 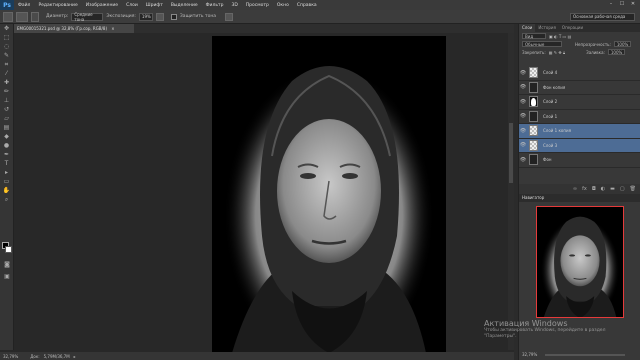 What do you see at coordinates (7, 137) in the screenshot?
I see `blur-tool-icon: ◆` at bounding box center [7, 137].